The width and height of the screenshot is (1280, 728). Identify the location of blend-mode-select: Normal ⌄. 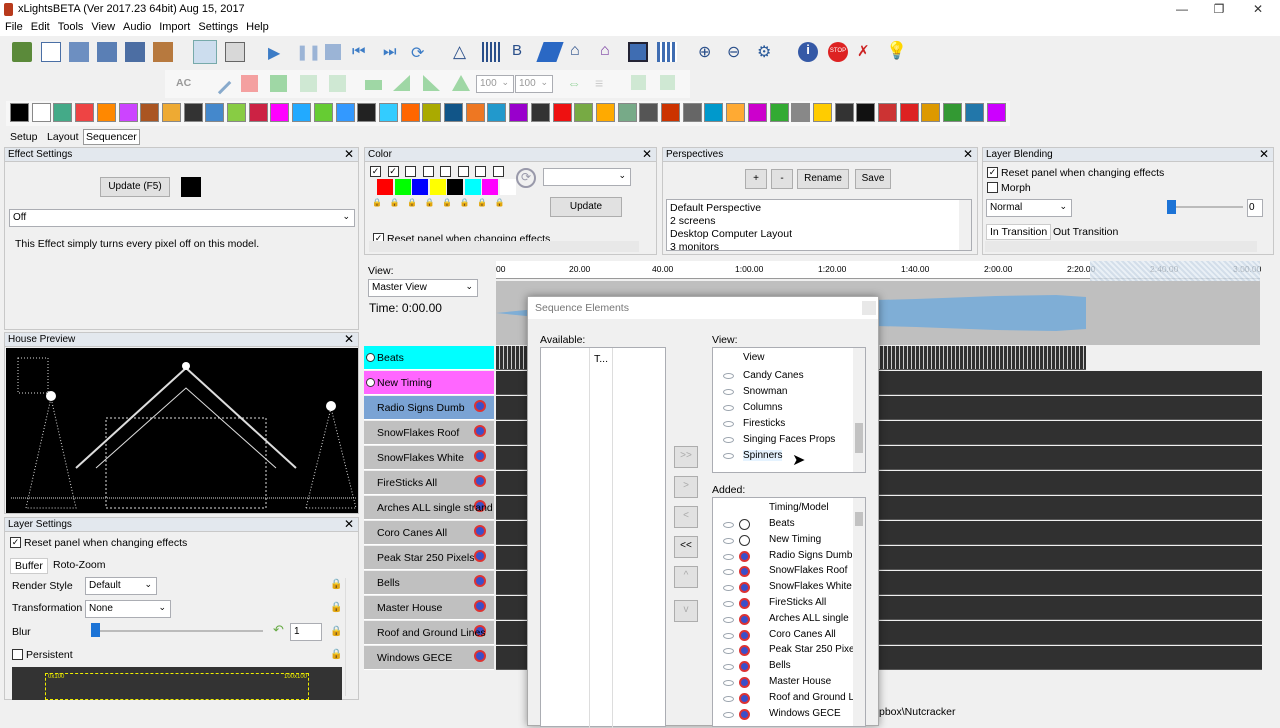
(1029, 208).